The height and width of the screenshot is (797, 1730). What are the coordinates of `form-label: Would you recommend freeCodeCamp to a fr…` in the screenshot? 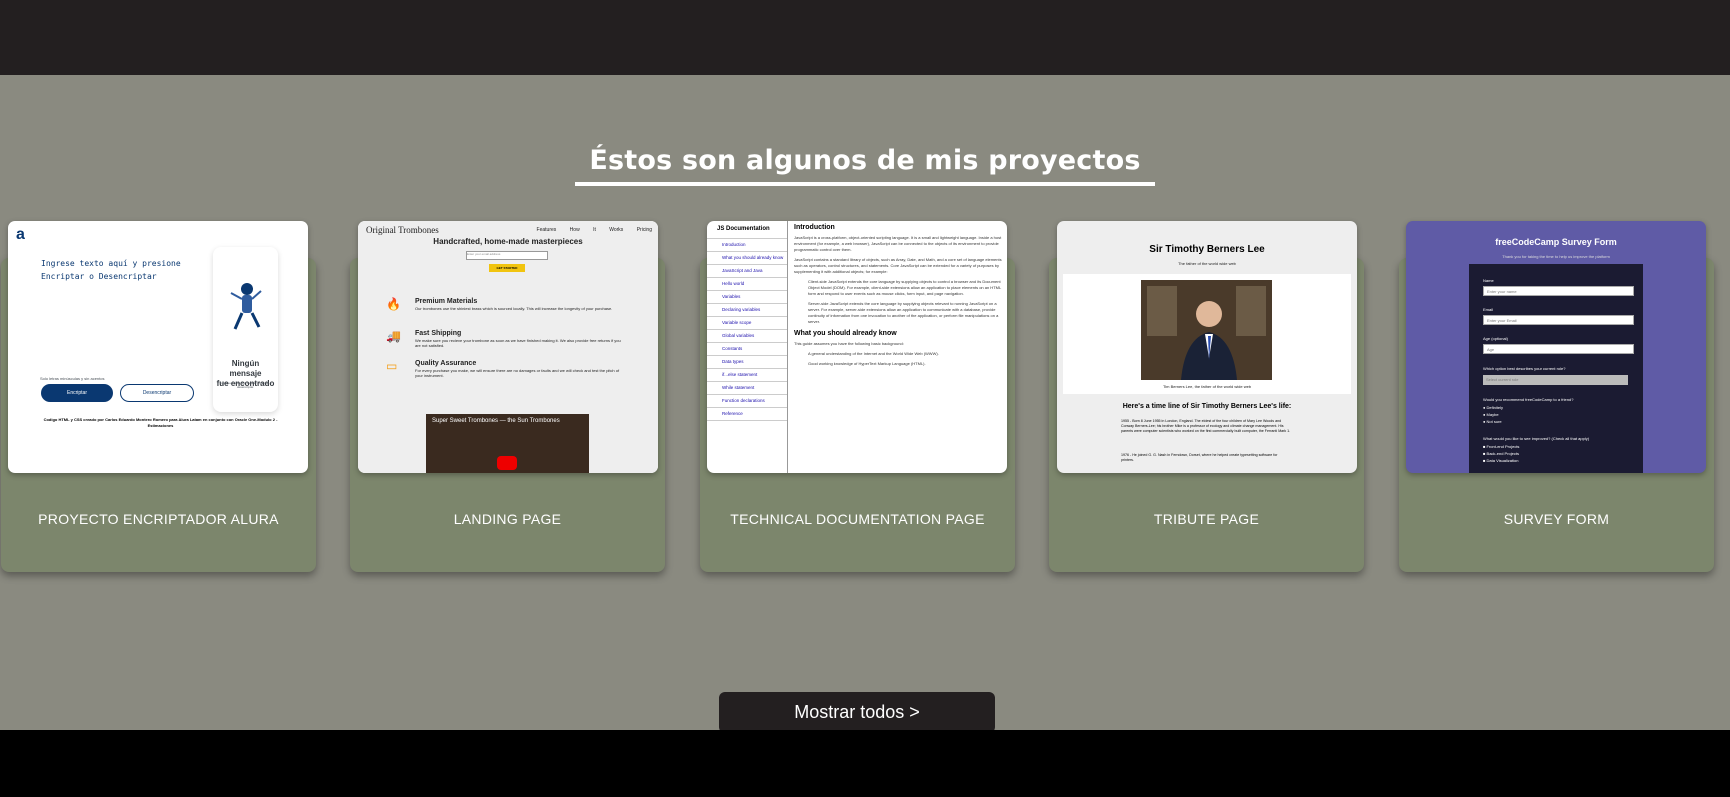 It's located at (1528, 399).